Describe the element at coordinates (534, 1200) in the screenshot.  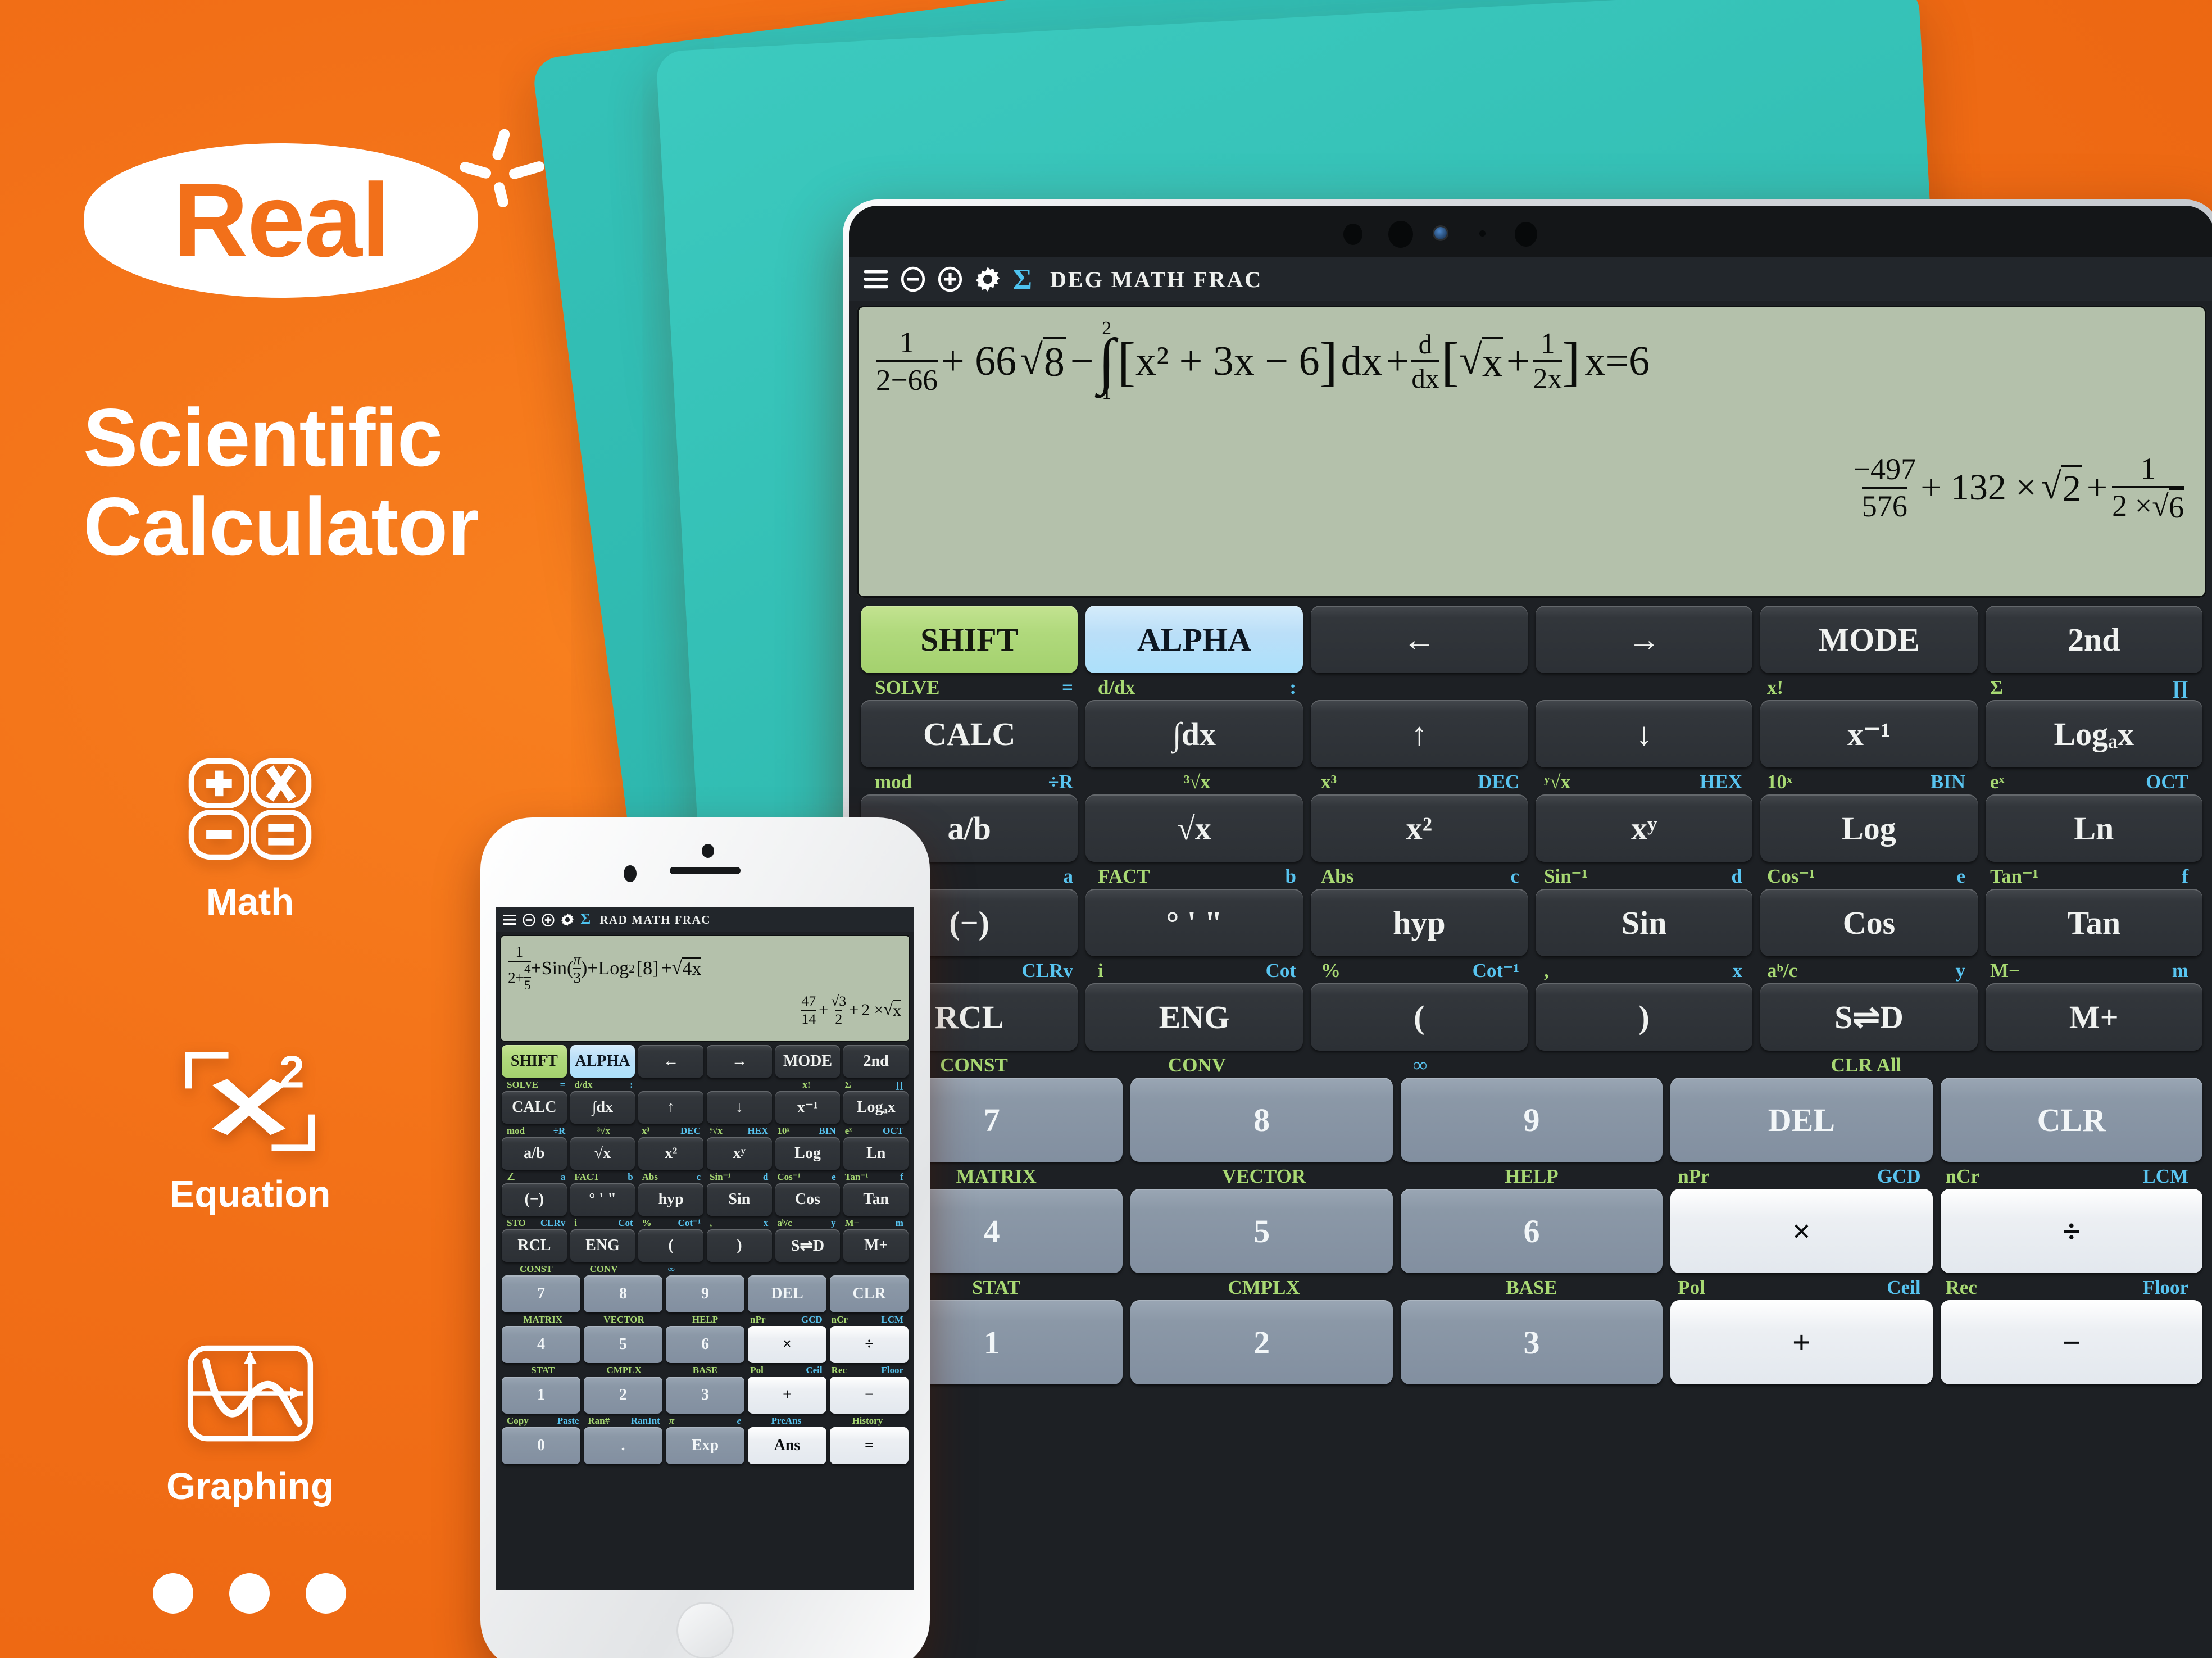
I see `key-negate: (−)` at that location.